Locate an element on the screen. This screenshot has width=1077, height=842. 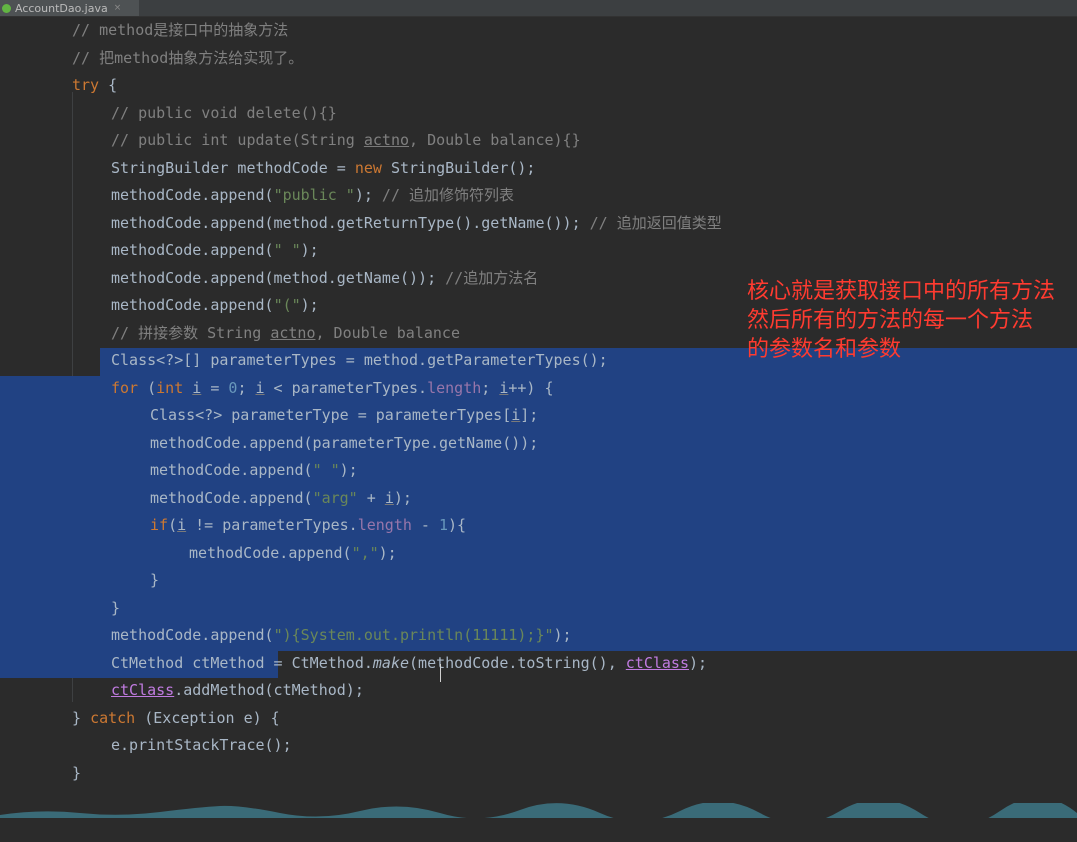
tab-filename: AccountDao.java is located at coordinates (61, 8).